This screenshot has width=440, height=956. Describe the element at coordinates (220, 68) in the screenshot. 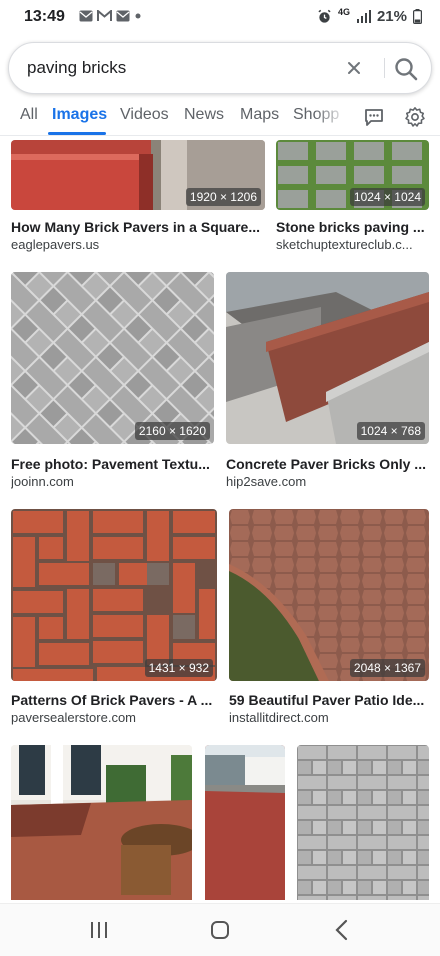

I see `search-box: paving bricks` at that location.